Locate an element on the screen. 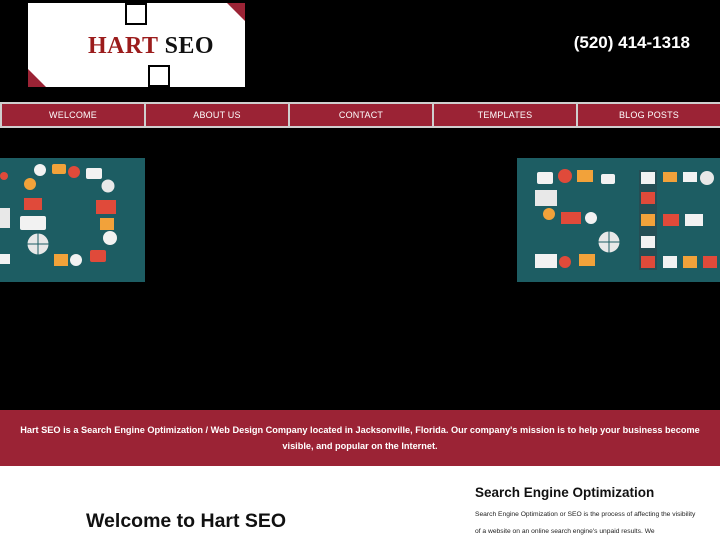 This screenshot has width=720, height=540. logo-word-hart: HART is located at coordinates (123, 46).